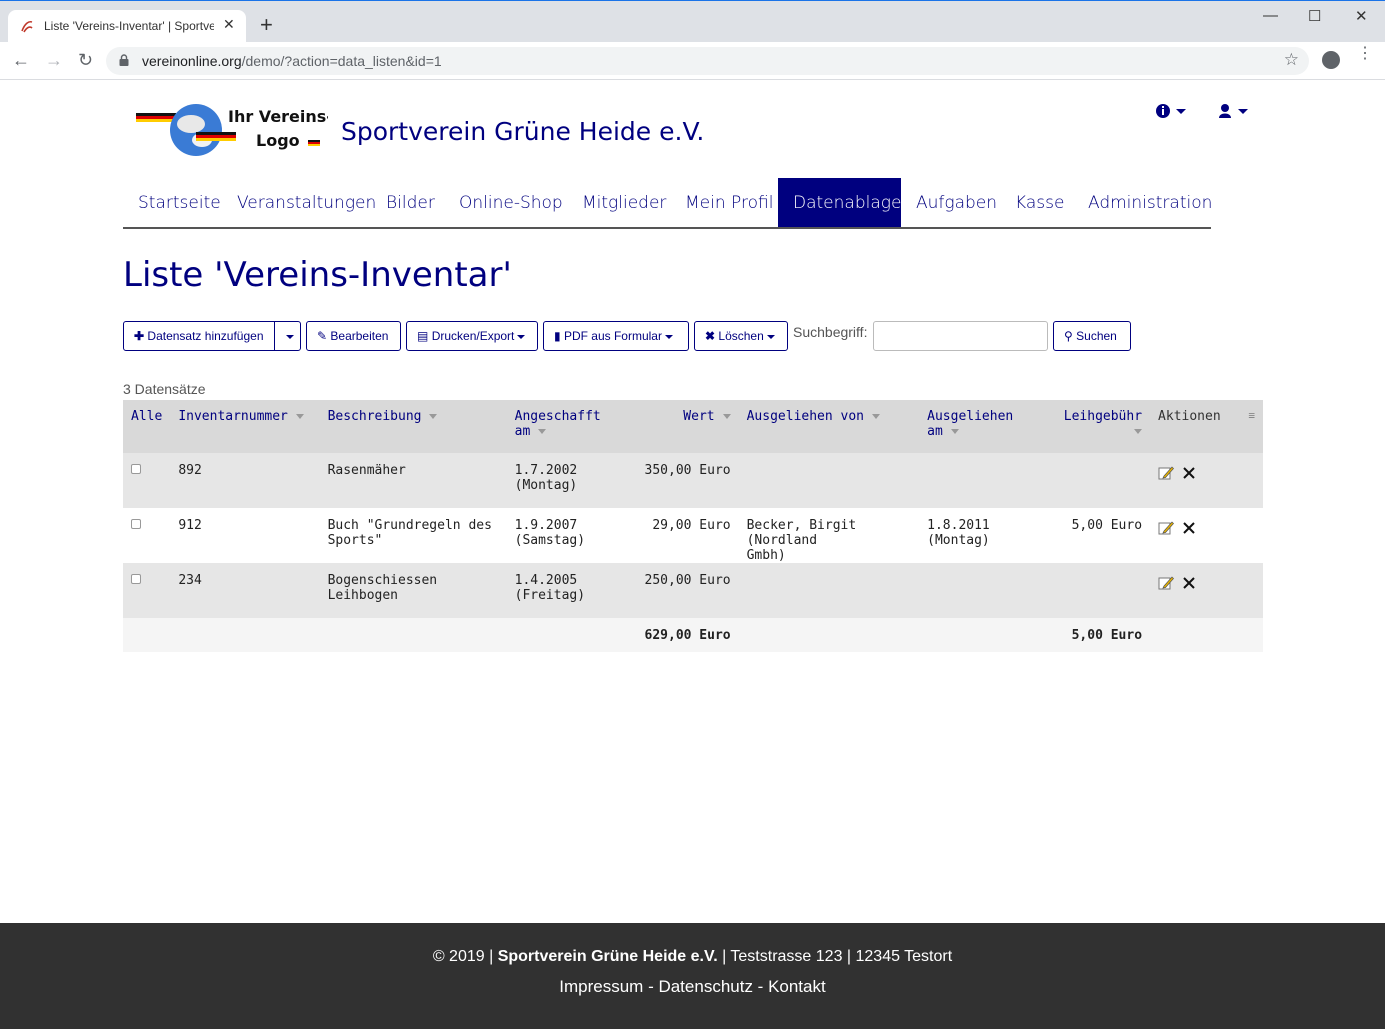 This screenshot has width=1385, height=1029. What do you see at coordinates (616, 336) in the screenshot?
I see `pdf-form-button: ▮ PDF aus Formular` at bounding box center [616, 336].